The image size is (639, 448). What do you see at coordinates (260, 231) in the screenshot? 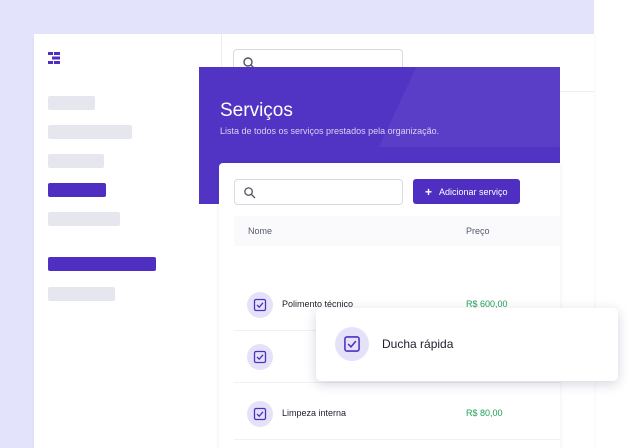
I see `column-header-name: Nome` at bounding box center [260, 231].